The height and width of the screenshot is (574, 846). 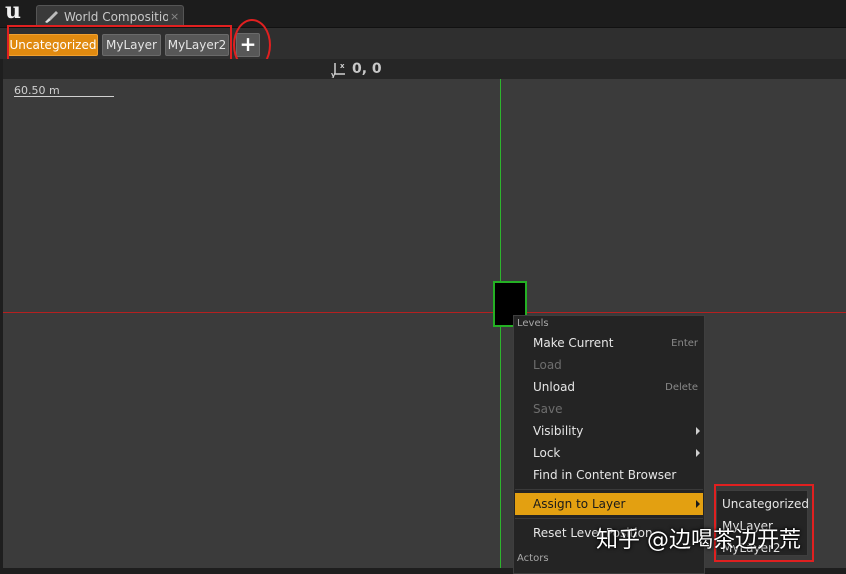 I want to click on menu-item-visibility: Visibility, so click(x=609, y=431).